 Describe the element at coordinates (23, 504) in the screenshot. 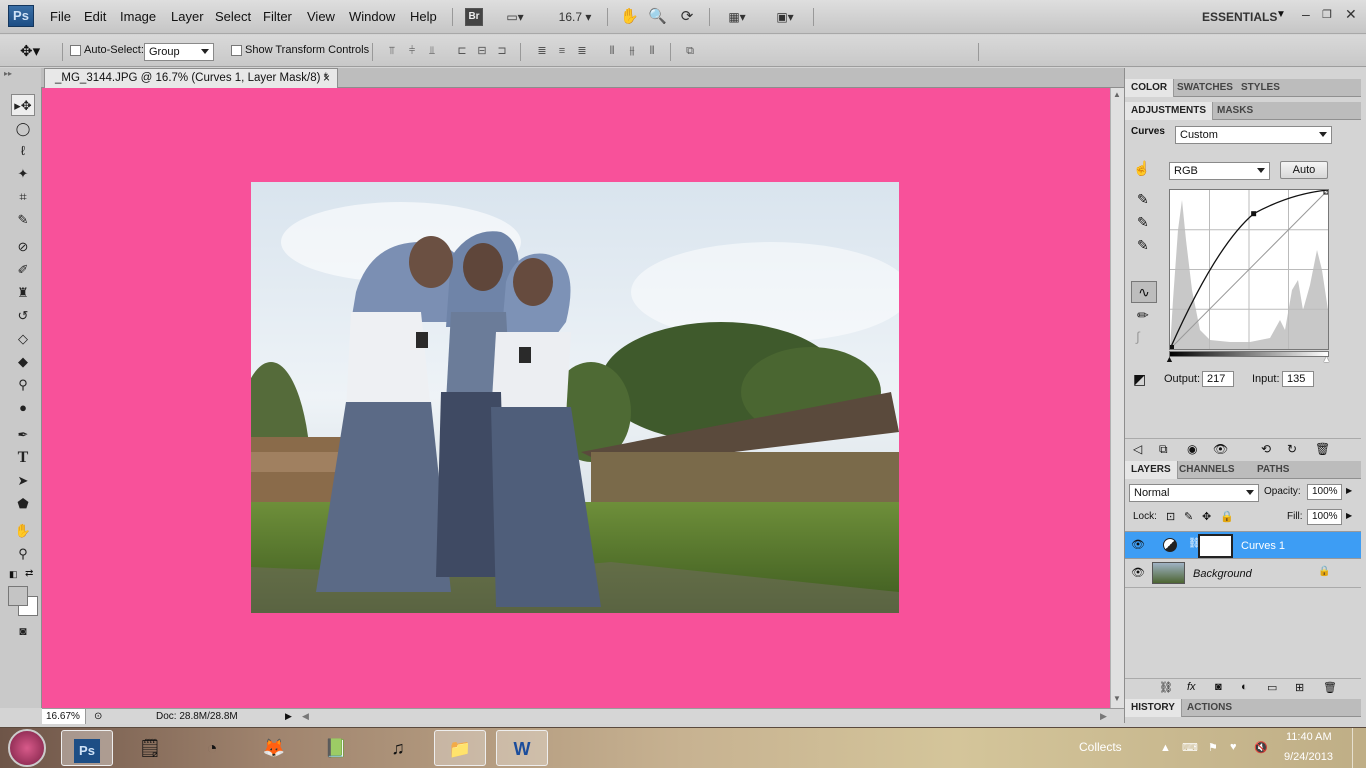

I see `shape-tool-icon: ⬟` at that location.